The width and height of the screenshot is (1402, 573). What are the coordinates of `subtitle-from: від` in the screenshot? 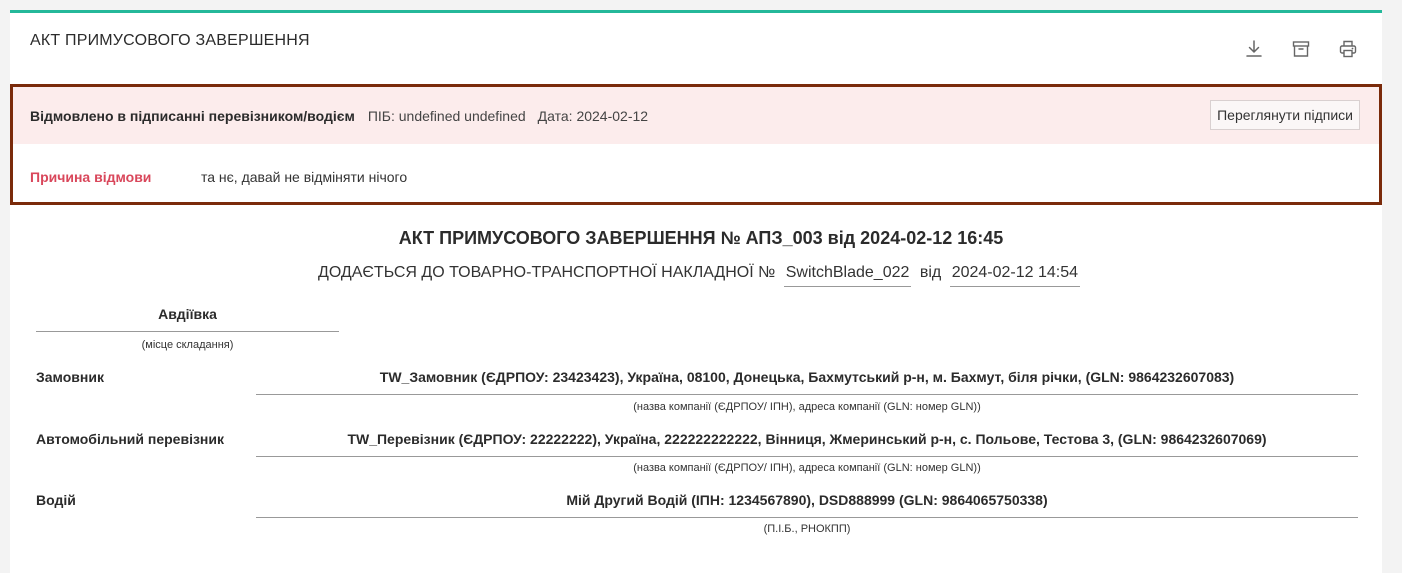 It's located at (930, 272).